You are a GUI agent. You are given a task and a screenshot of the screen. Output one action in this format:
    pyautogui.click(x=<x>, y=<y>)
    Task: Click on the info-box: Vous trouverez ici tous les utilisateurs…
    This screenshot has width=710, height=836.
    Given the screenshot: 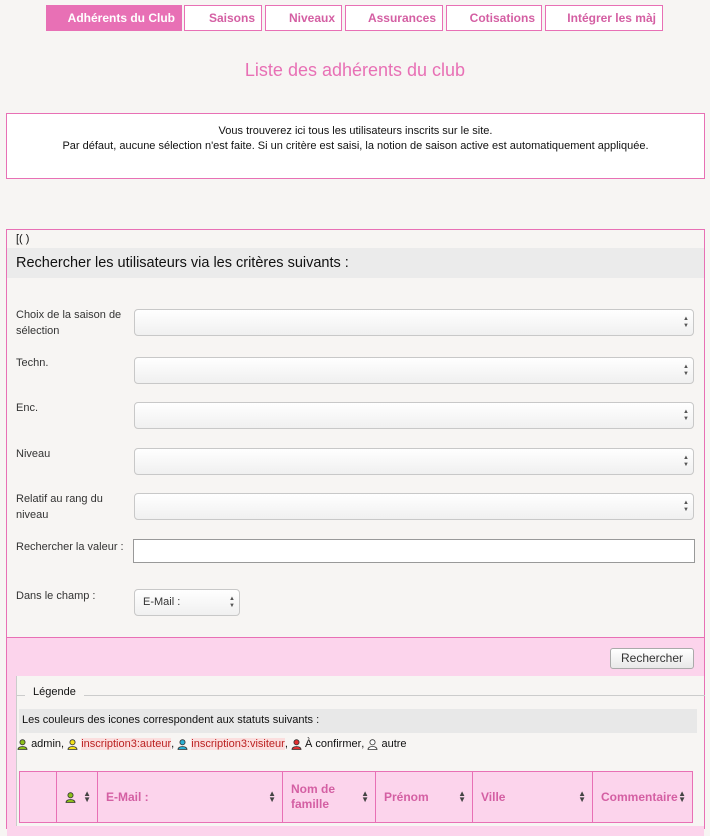 What is the action you would take?
    pyautogui.click(x=355, y=146)
    